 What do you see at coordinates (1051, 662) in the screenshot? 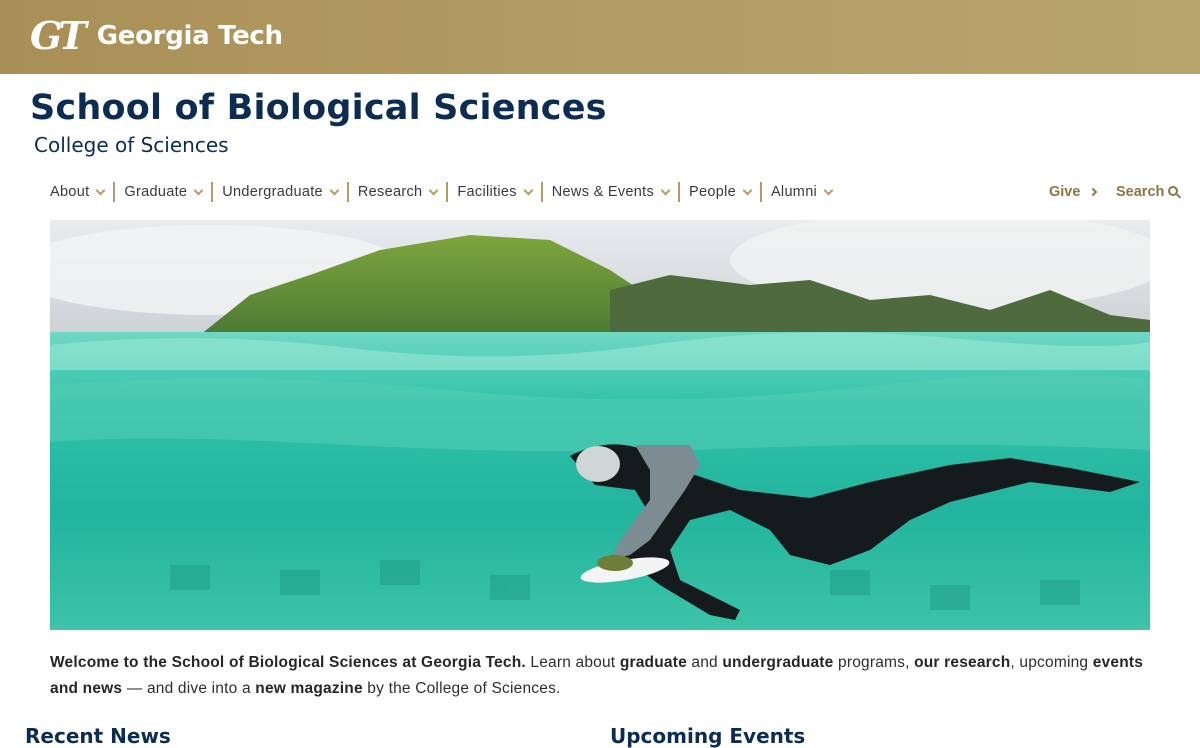
I see `intro-text: , upcoming` at bounding box center [1051, 662].